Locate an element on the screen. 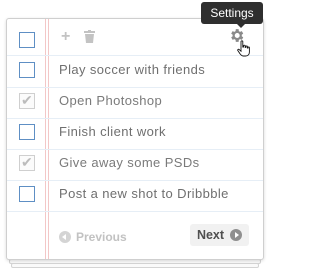  trash-icon is located at coordinates (89, 39).